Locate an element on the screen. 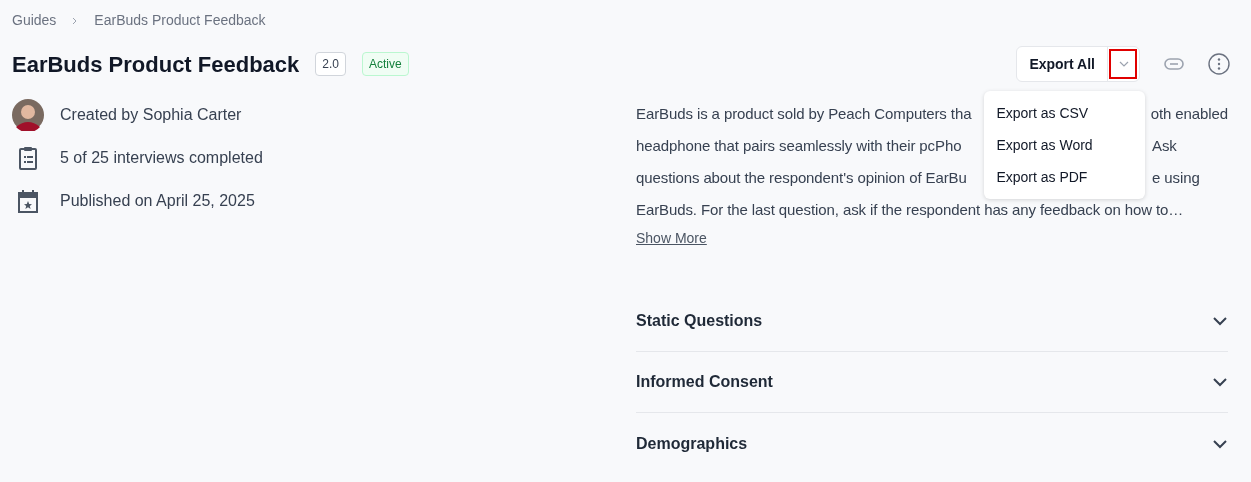  accordion-header: Informed Consent is located at coordinates (932, 382).